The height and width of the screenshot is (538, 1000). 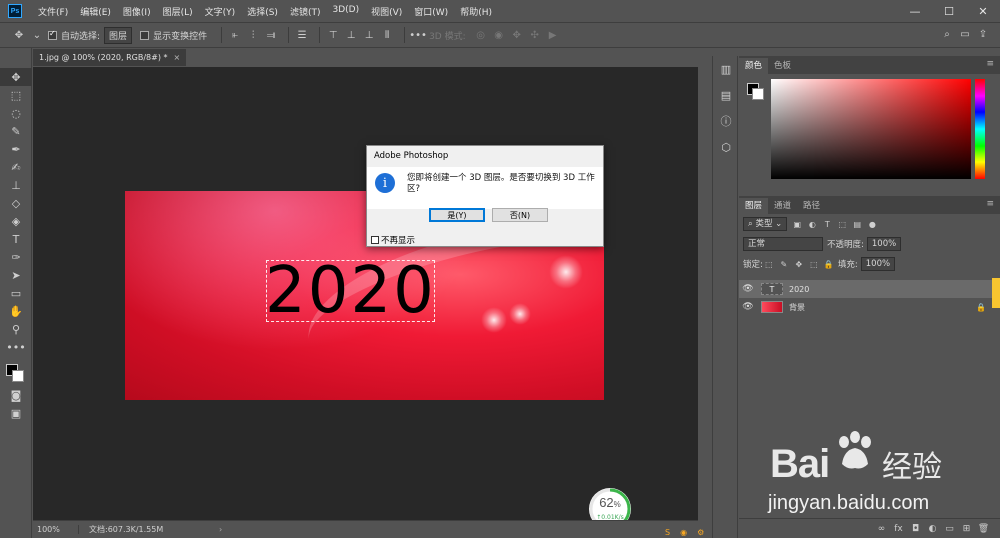 What do you see at coordinates (173, 35) in the screenshot?
I see `show-transform-option: 显示变换控件` at bounding box center [173, 35].